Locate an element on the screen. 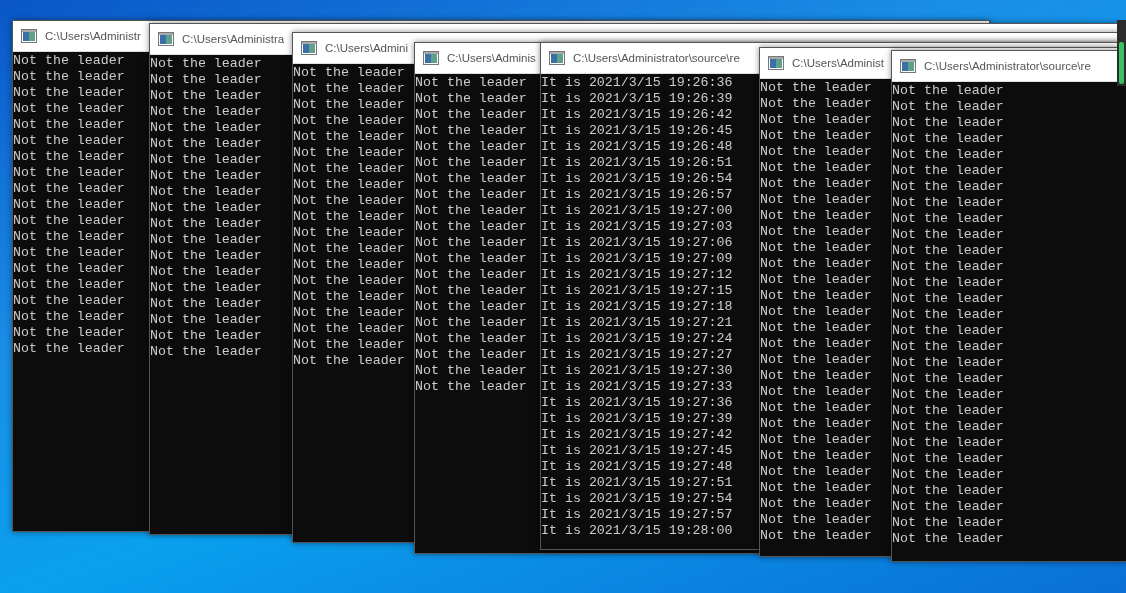 The image size is (1126, 593). console-line: It is 2021/3/15 19:27:27 is located at coordinates (637, 355).